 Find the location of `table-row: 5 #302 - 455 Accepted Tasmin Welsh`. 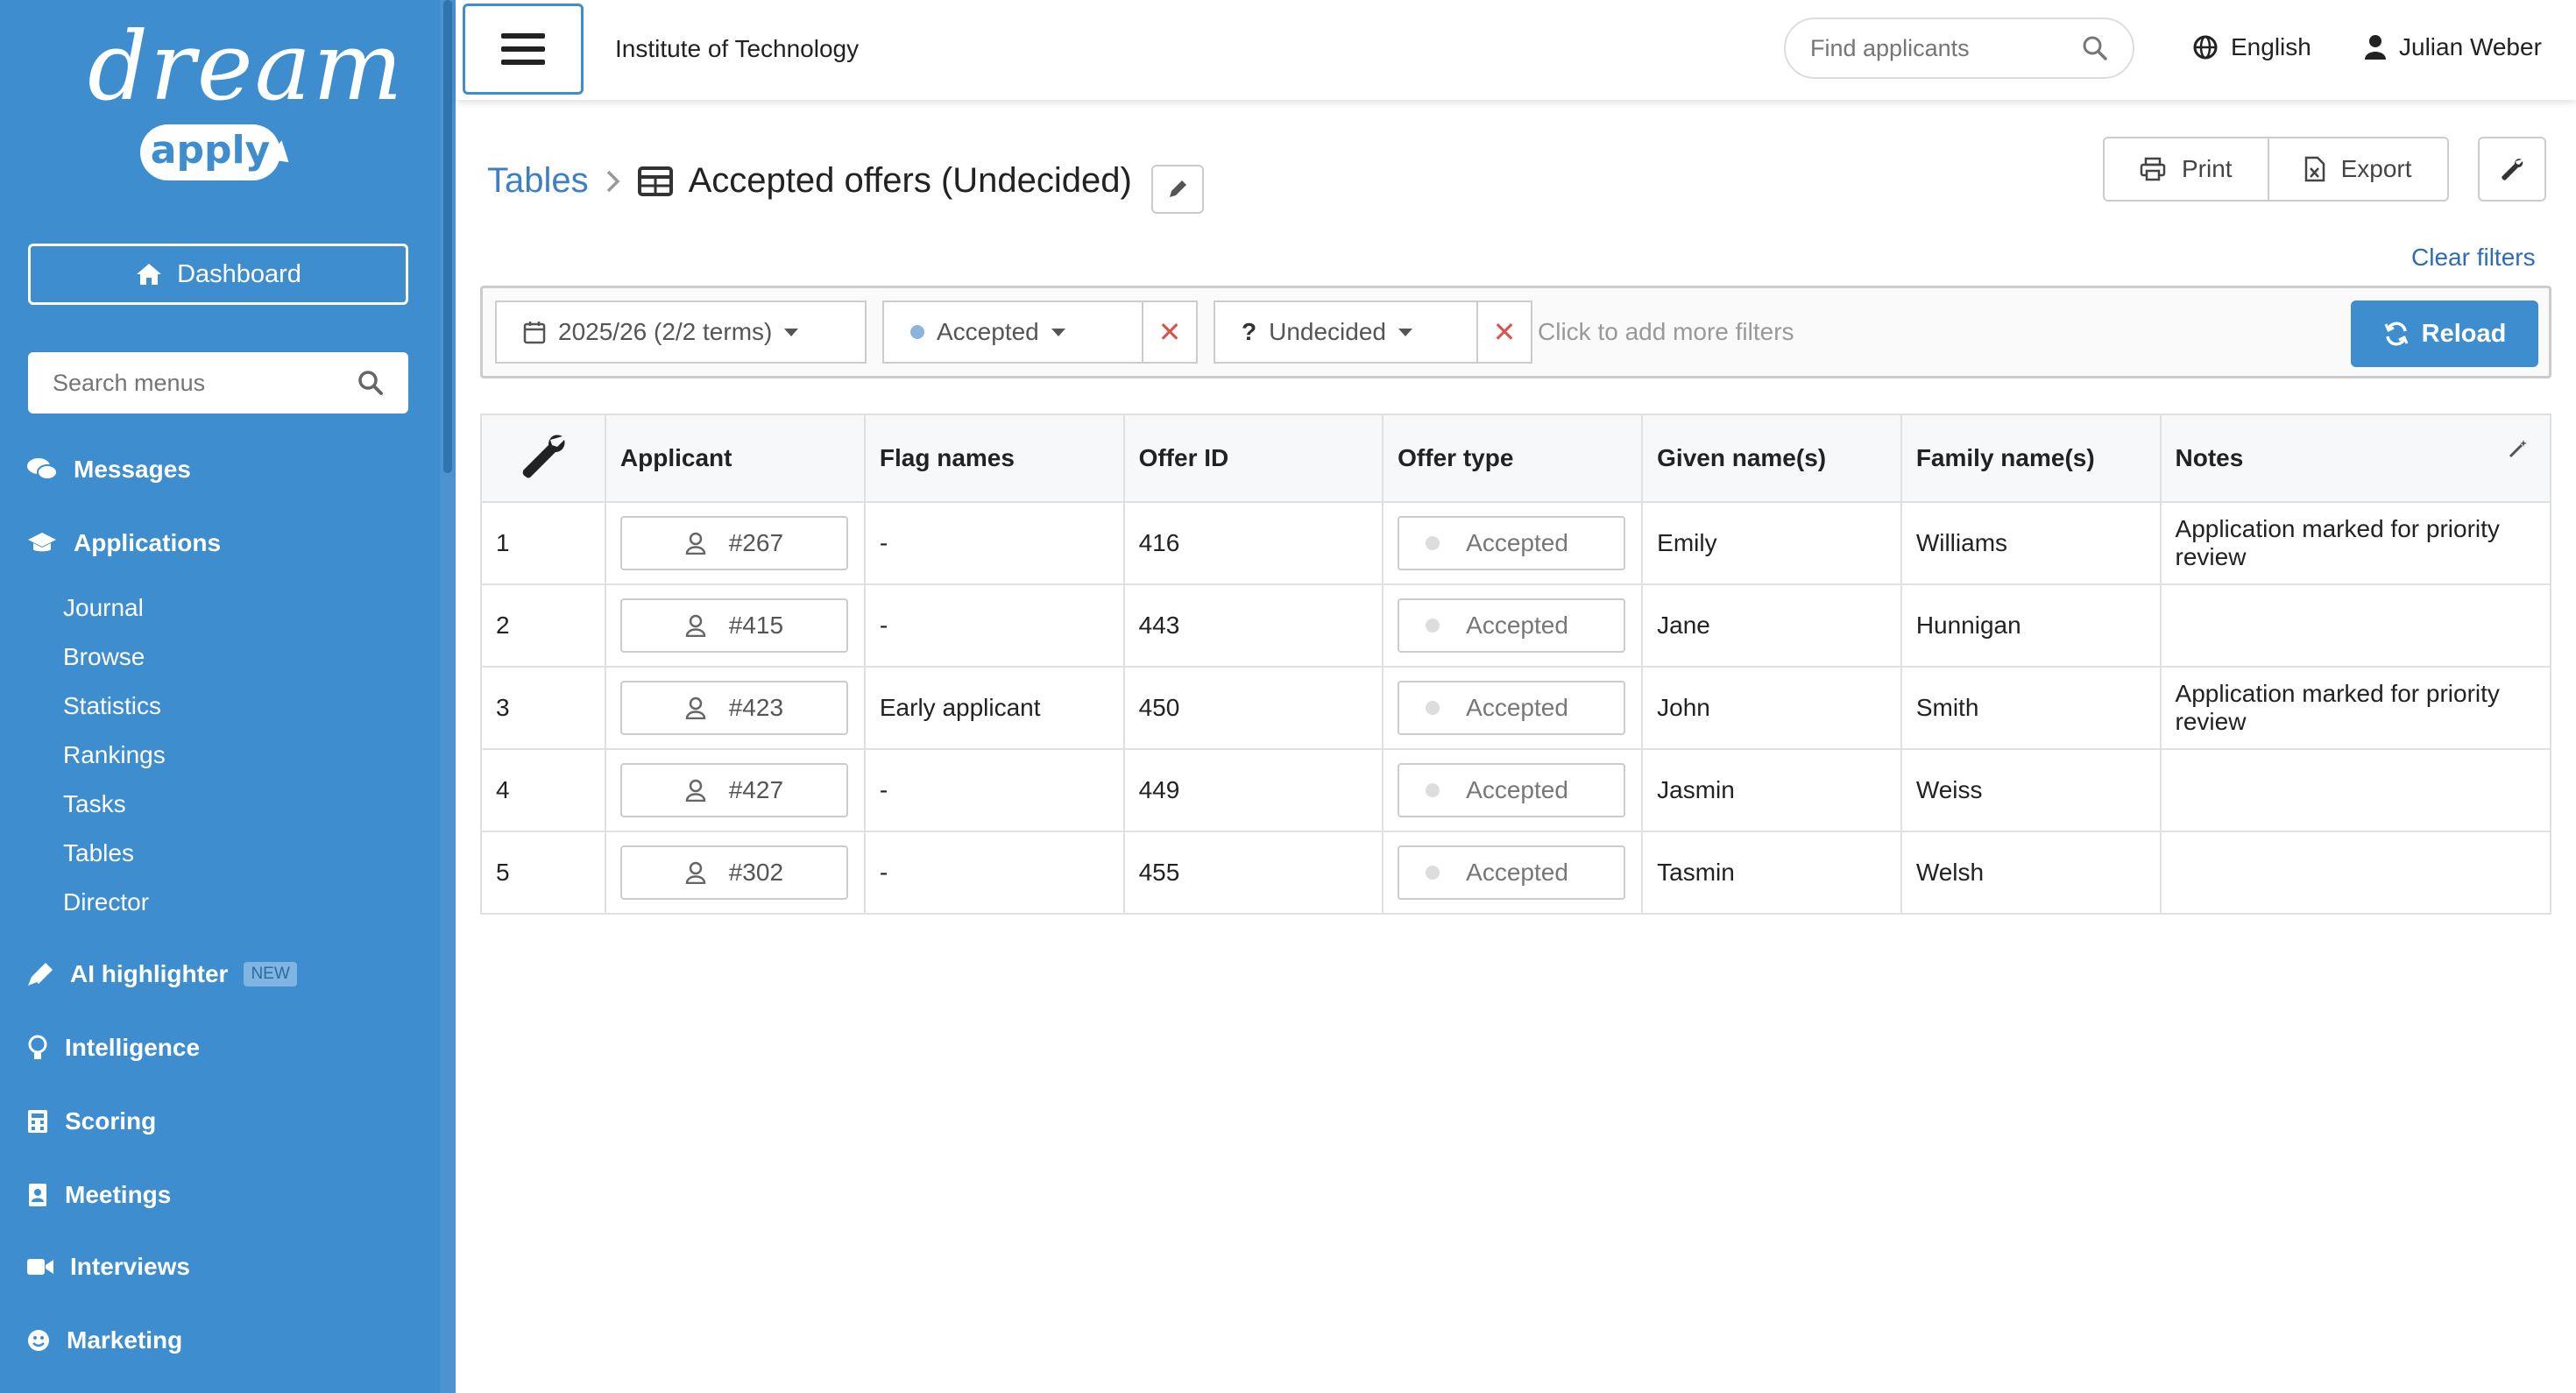

table-row: 5 #302 - 455 Accepted Tasmin Welsh is located at coordinates (1516, 873).